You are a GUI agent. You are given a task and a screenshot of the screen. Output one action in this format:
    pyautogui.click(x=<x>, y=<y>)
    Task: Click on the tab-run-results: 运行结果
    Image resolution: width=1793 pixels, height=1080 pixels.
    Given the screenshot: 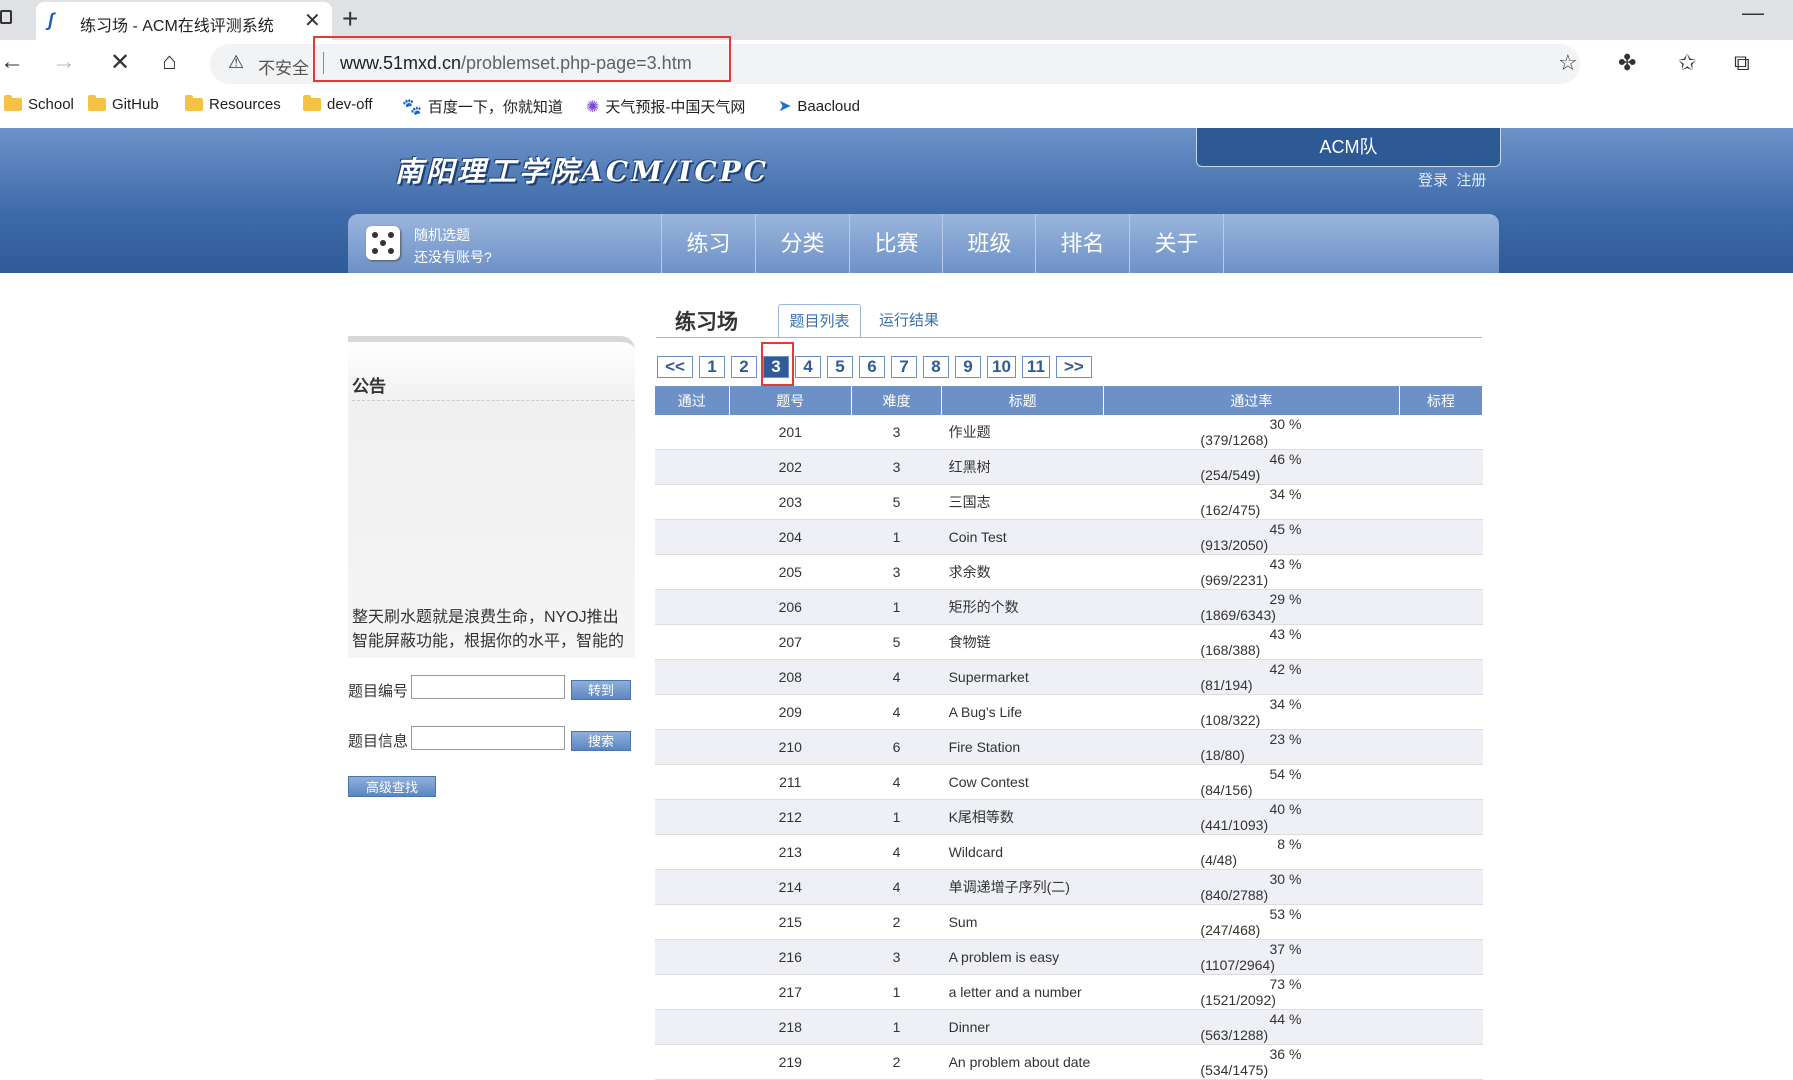 What is the action you would take?
    pyautogui.click(x=909, y=319)
    